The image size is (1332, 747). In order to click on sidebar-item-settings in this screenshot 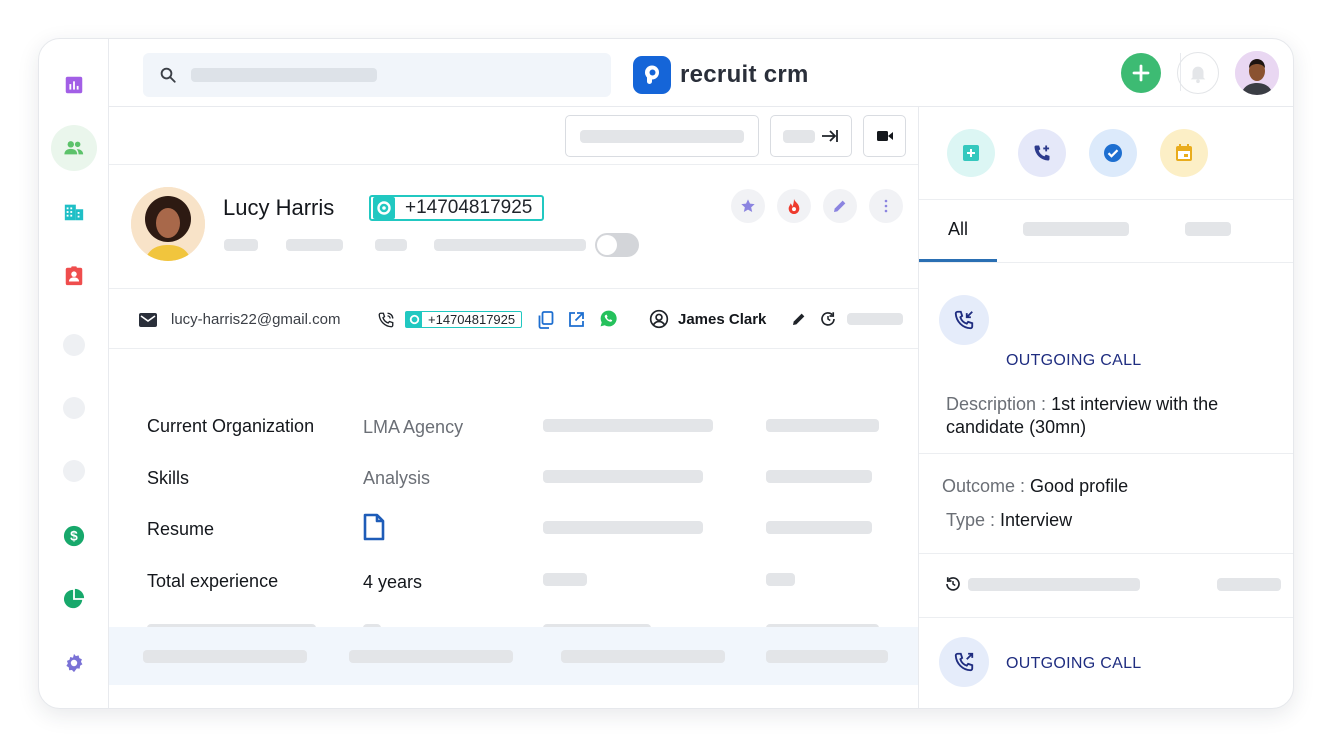, I will do `click(74, 663)`.